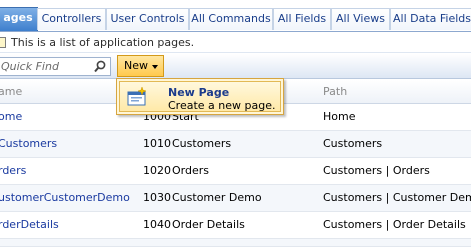 The height and width of the screenshot is (247, 471). What do you see at coordinates (217, 197) in the screenshot?
I see `row-title: Customer Demo` at bounding box center [217, 197].